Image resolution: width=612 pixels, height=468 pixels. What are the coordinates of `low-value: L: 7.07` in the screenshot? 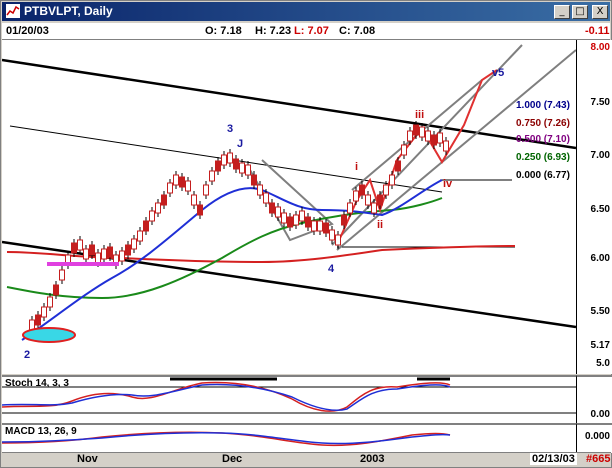 It's located at (311, 31).